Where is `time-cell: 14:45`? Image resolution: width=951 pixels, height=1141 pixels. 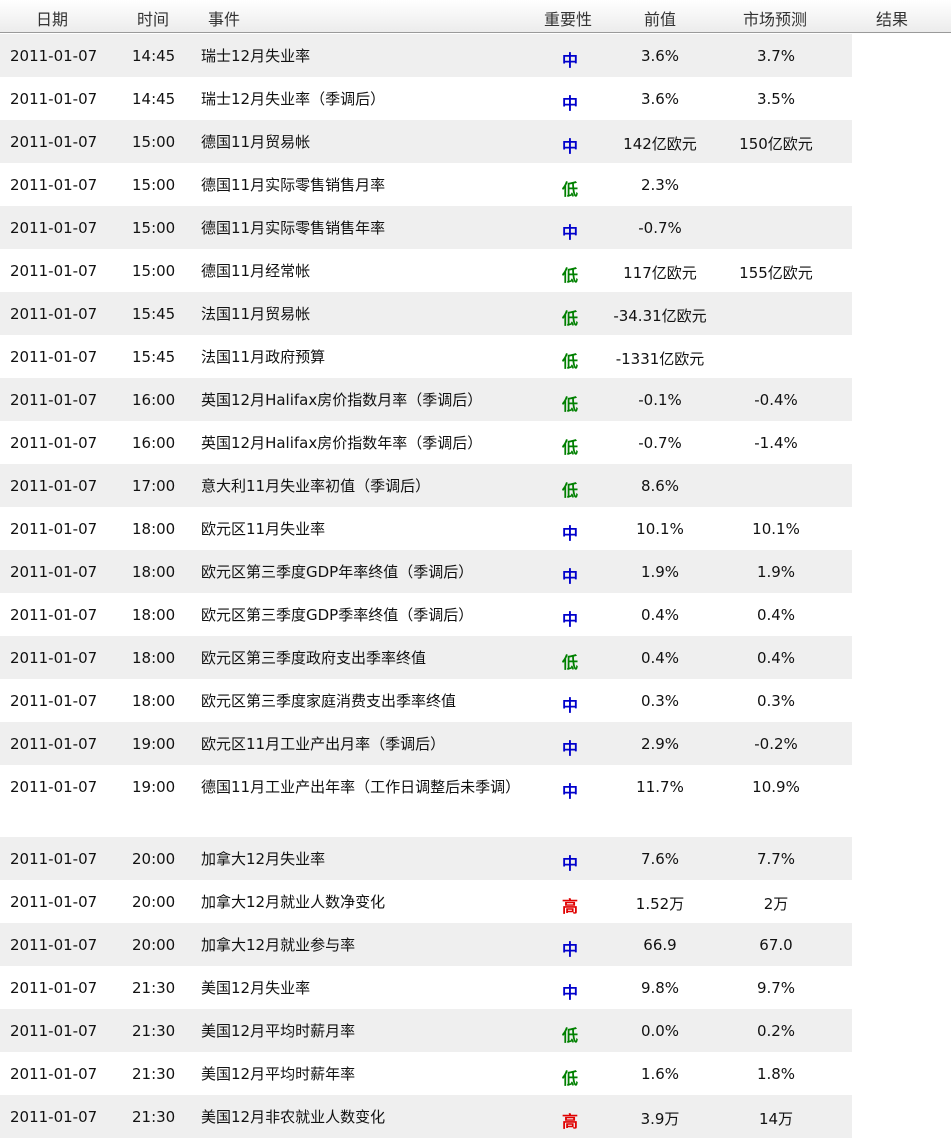 time-cell: 14:45 is located at coordinates (154, 99).